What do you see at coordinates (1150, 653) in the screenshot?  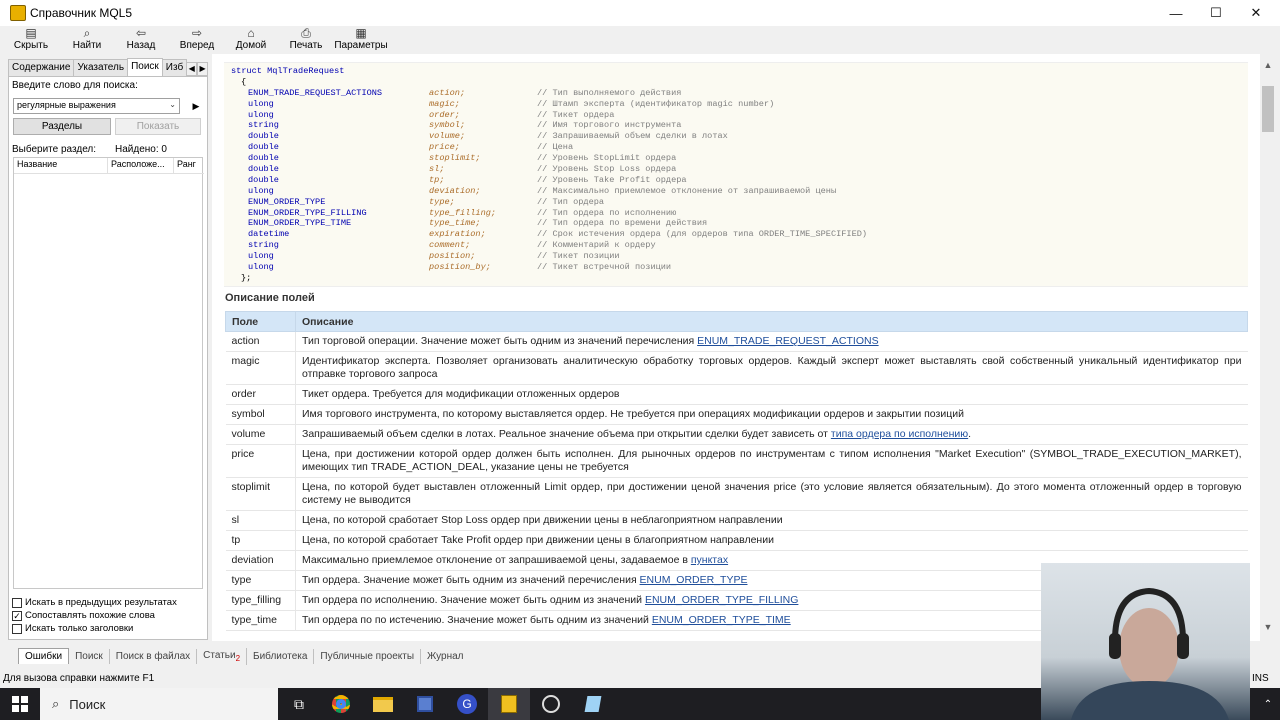 I see `presenter-webcam-image` at bounding box center [1150, 653].